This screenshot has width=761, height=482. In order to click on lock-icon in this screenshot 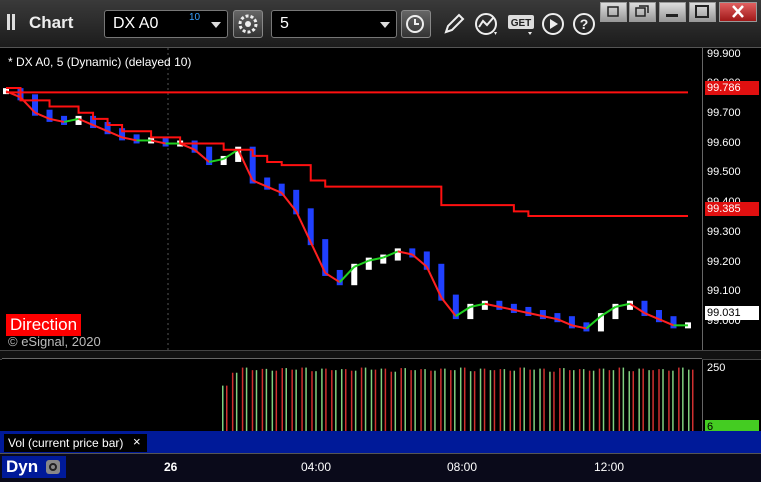, I will do `click(53, 467)`.